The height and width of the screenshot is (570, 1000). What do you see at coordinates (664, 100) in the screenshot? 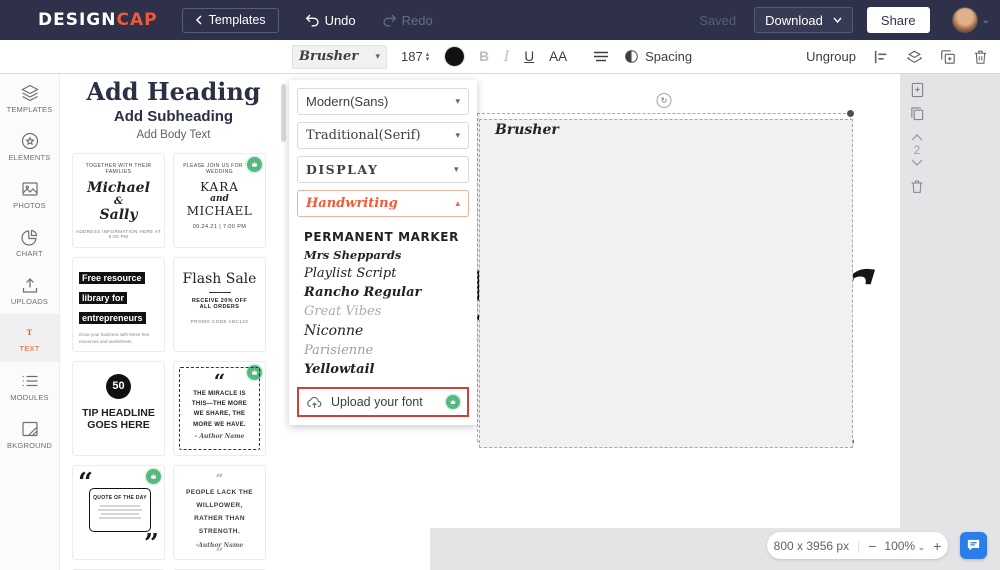
I see `rotate-handle: ↻` at bounding box center [664, 100].